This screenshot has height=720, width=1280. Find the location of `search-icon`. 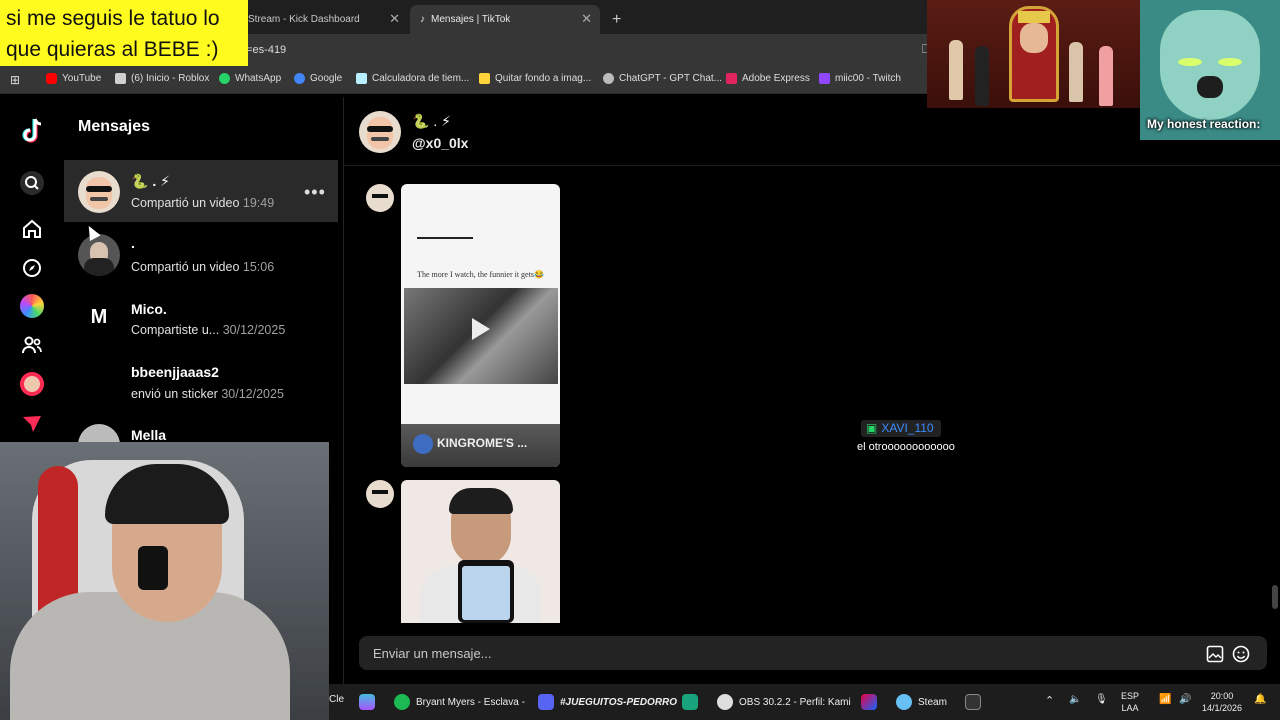

search-icon is located at coordinates (32, 183).